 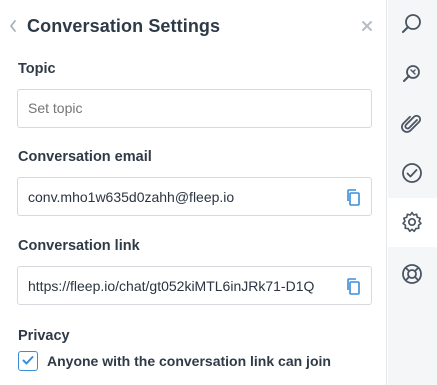 I want to click on rail-files-button, so click(x=412, y=125).